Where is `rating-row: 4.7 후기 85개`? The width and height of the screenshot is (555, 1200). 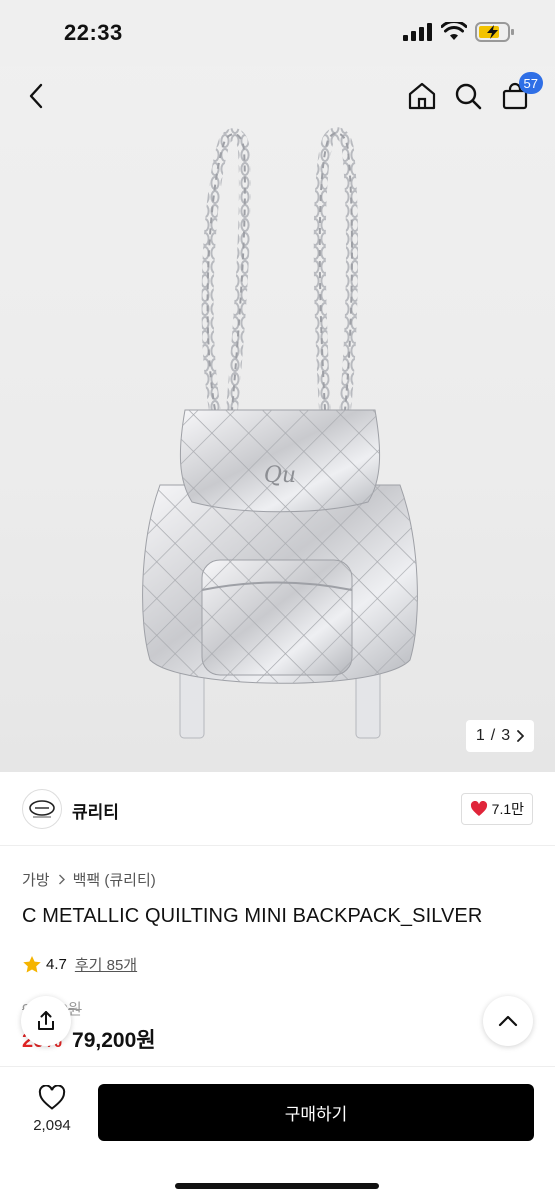
rating-row: 4.7 후기 85개 is located at coordinates (79, 964).